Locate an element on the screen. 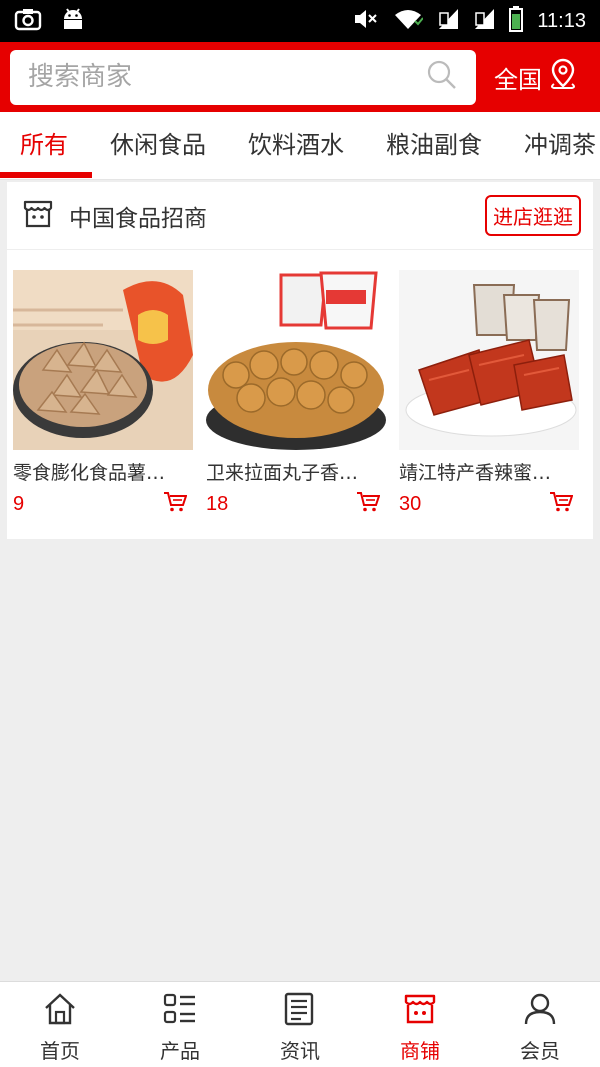 This screenshot has height=1067, width=600. nav-products-label: 产品 is located at coordinates (180, 1051).